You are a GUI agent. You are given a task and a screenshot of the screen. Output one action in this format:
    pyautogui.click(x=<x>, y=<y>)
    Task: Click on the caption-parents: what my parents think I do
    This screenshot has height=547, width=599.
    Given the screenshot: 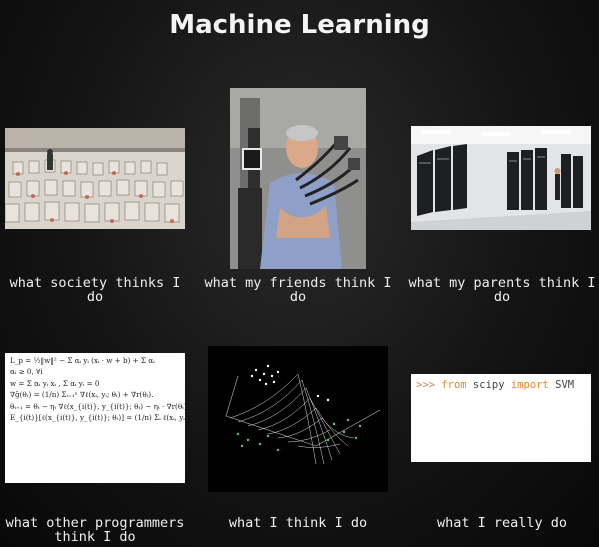 What is the action you would take?
    pyautogui.click(x=502, y=290)
    